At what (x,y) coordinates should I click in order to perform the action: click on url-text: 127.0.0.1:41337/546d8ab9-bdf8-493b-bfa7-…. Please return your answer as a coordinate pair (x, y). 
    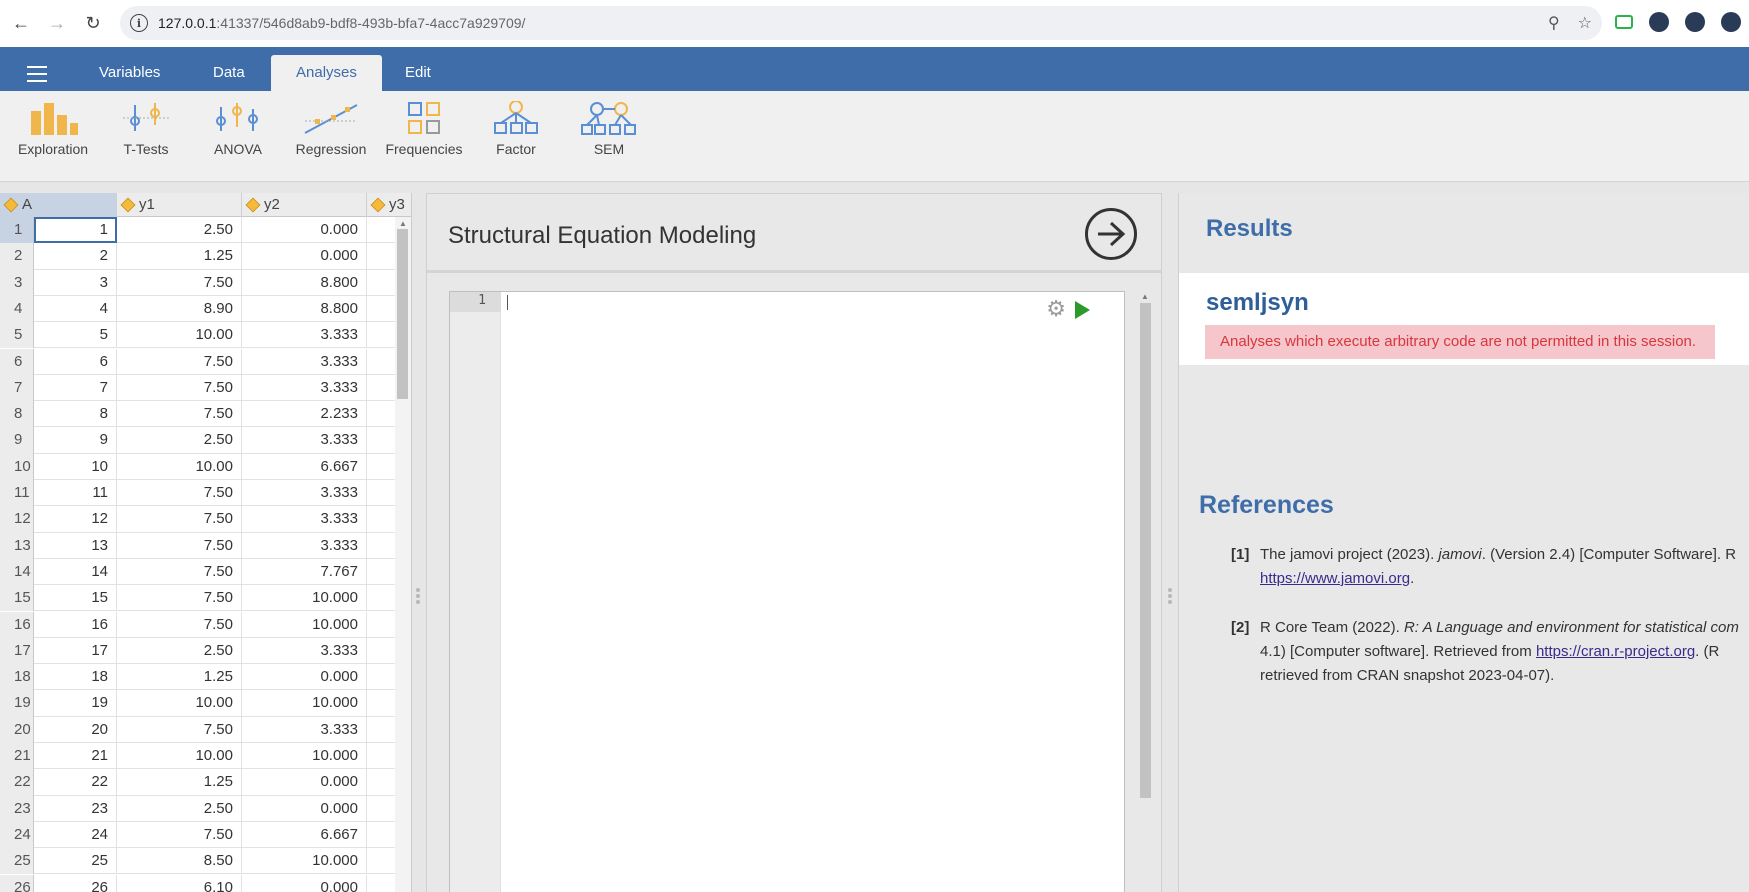
    Looking at the image, I should click on (341, 23).